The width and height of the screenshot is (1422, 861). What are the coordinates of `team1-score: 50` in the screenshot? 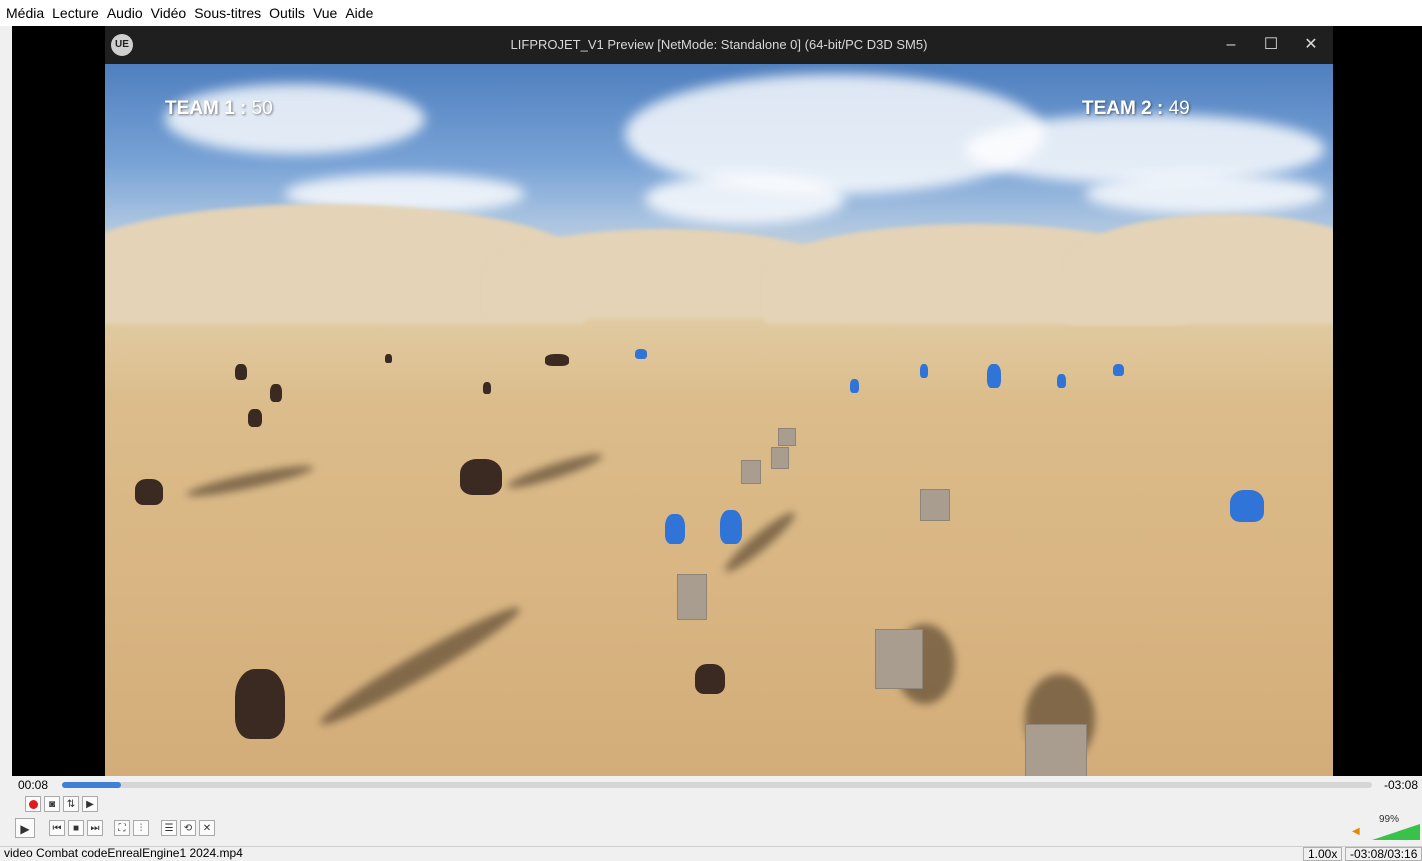 It's located at (262, 108).